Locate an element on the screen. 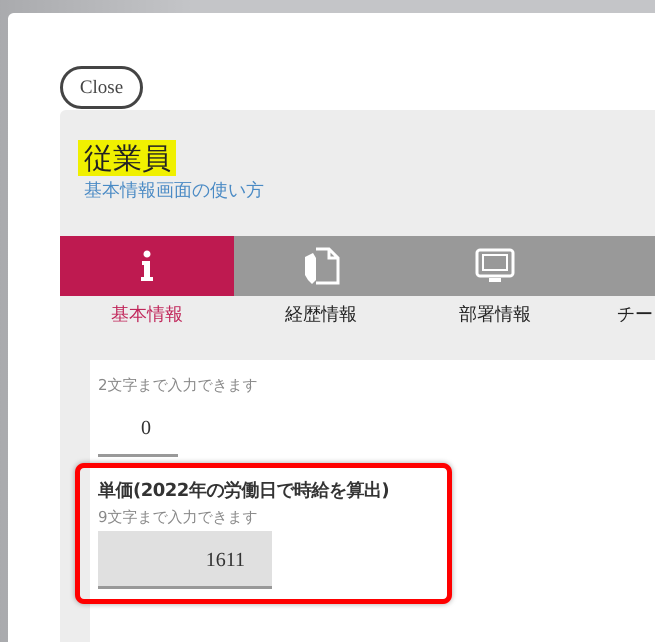 The height and width of the screenshot is (642, 655). tab-label: 経歴情報 is located at coordinates (321, 314).